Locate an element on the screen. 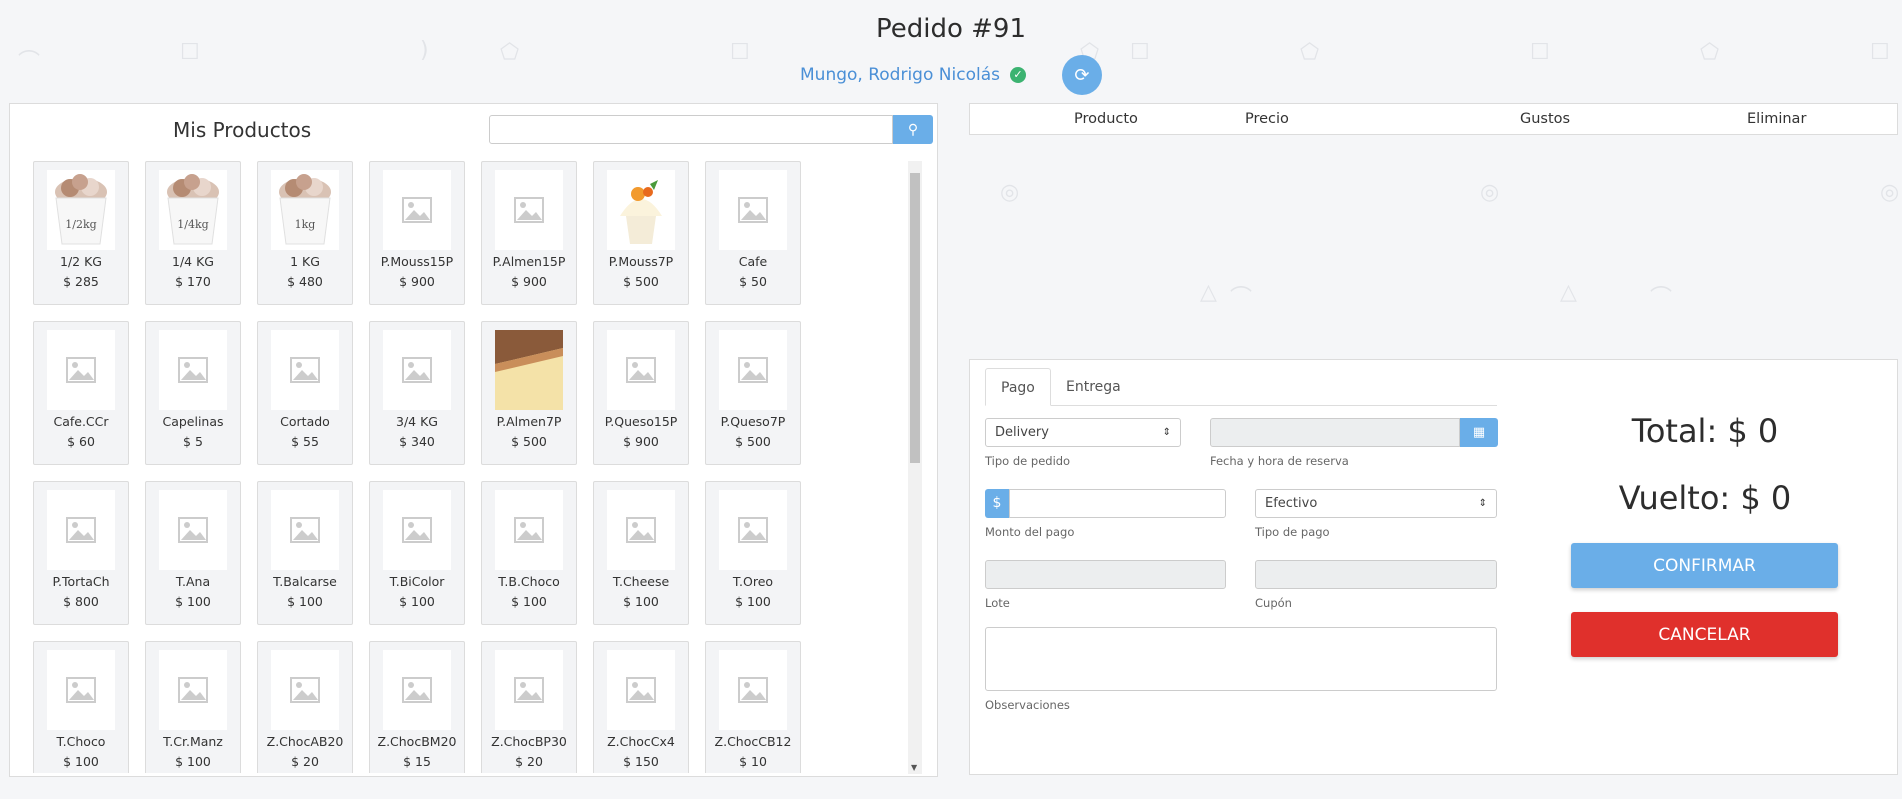  product-card: T.Choco $ 100 is located at coordinates (81, 707).